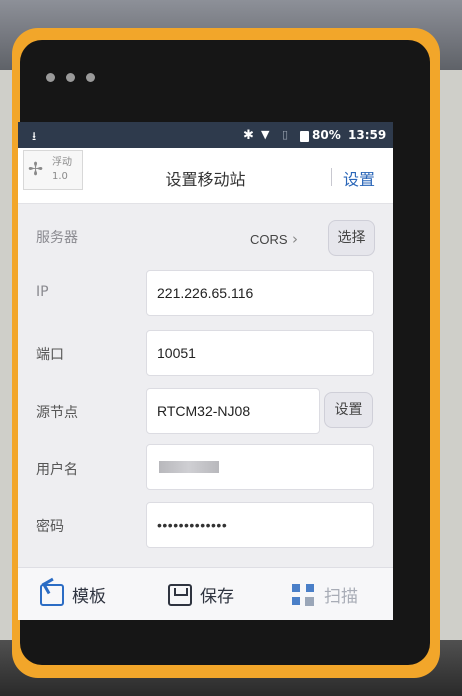 The width and height of the screenshot is (462, 696). What do you see at coordinates (269, 239) in the screenshot?
I see `server-value: CORS` at bounding box center [269, 239].